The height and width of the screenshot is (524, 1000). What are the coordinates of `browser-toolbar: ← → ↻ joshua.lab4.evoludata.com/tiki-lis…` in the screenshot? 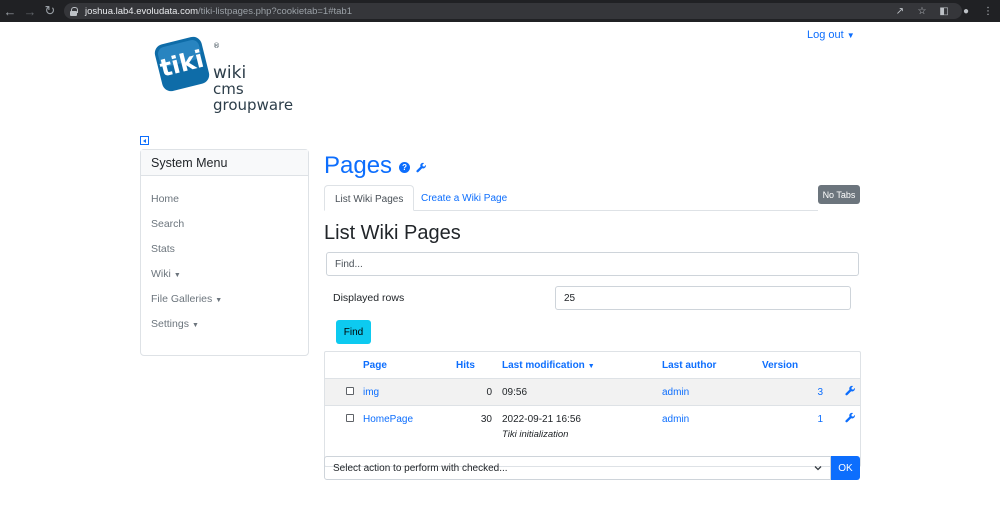 It's located at (500, 11).